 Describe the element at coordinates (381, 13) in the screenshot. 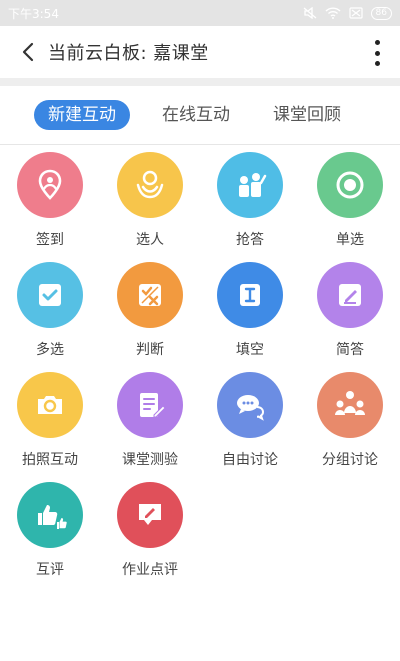

I see `battery-indicator: 86` at that location.